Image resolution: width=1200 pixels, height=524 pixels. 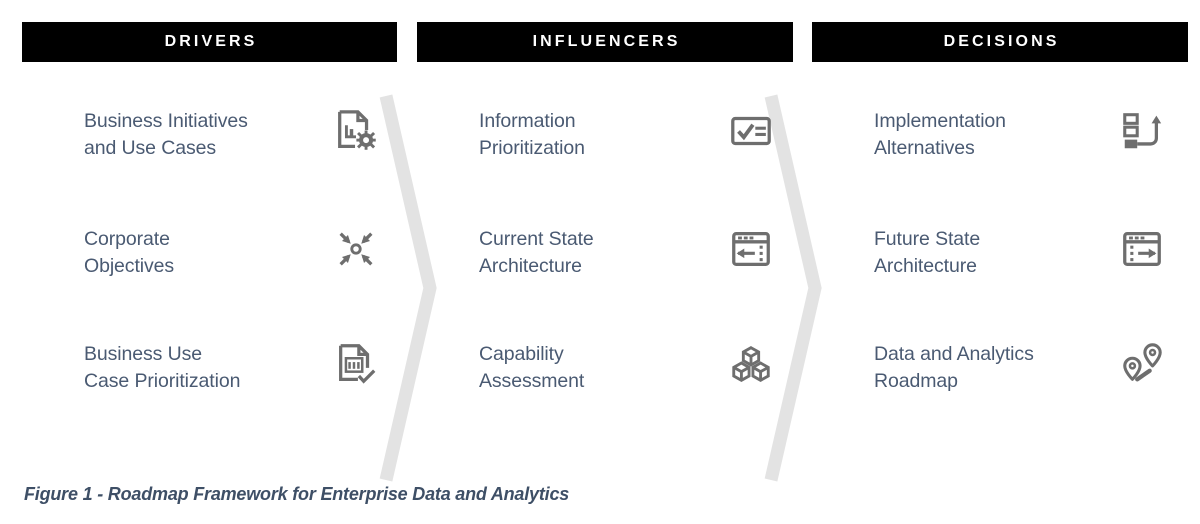 What do you see at coordinates (751, 364) in the screenshot?
I see `stacked-cubes-icon` at bounding box center [751, 364].